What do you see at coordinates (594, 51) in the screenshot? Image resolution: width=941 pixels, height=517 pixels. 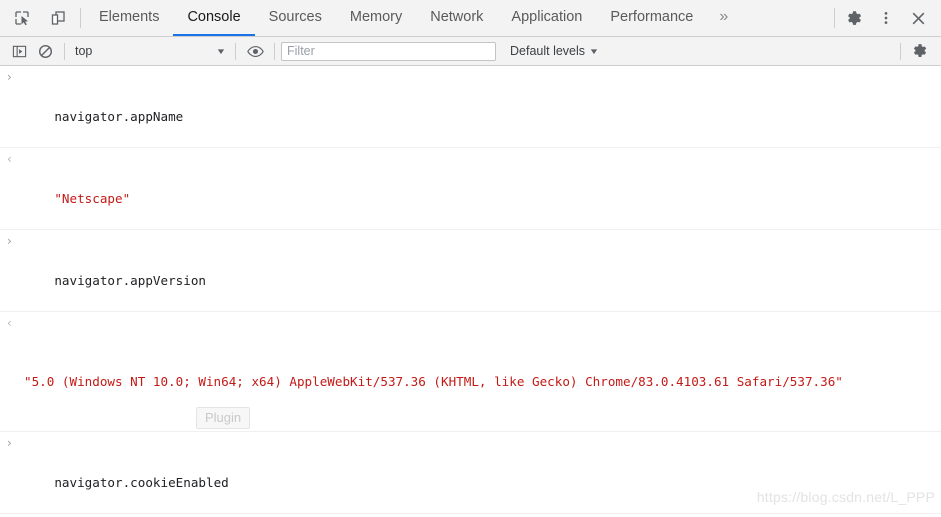 I see `chevron-down-icon-levels: ▼` at bounding box center [594, 51].